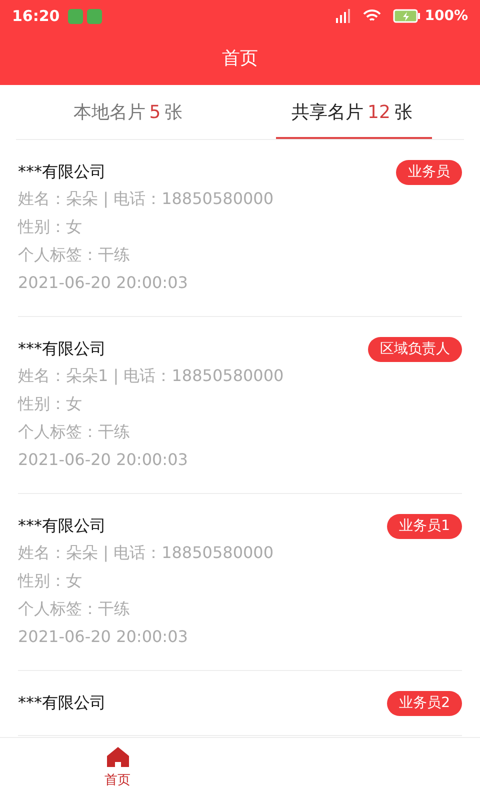 This screenshot has width=480, height=800. Describe the element at coordinates (36, 16) in the screenshot. I see `status-time: 16:20` at that location.